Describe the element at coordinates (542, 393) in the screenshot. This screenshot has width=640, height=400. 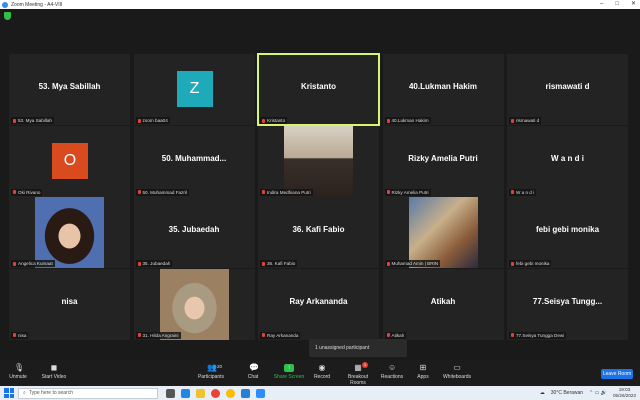
I see `weather-icon: ☁` at that location.